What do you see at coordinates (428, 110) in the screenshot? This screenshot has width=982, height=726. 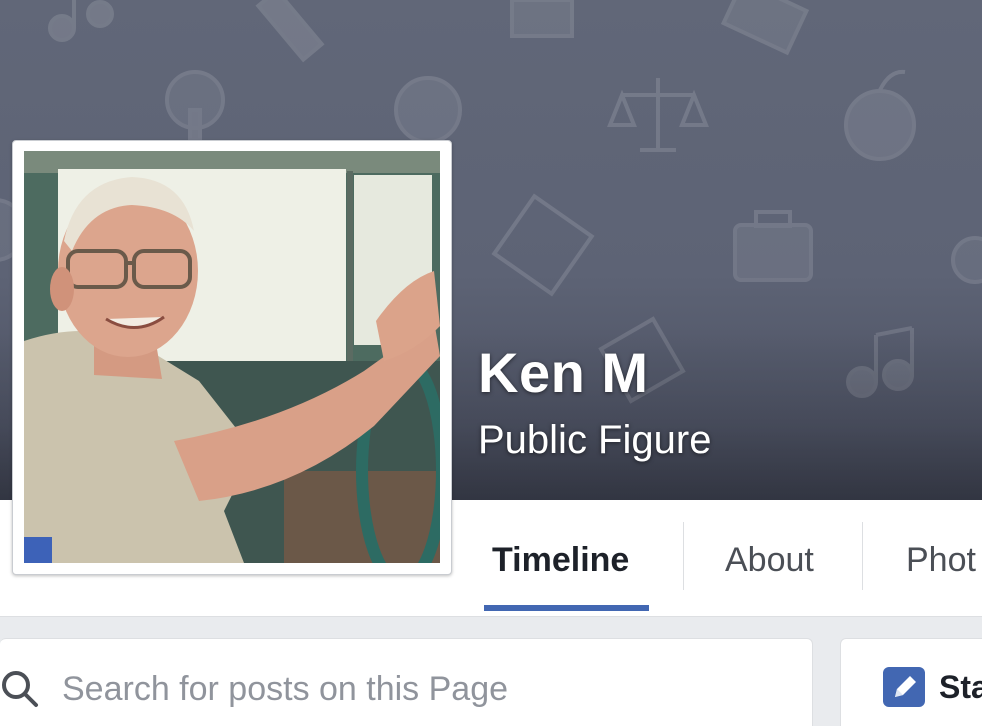 I see `palette-pattern-icon` at bounding box center [428, 110].